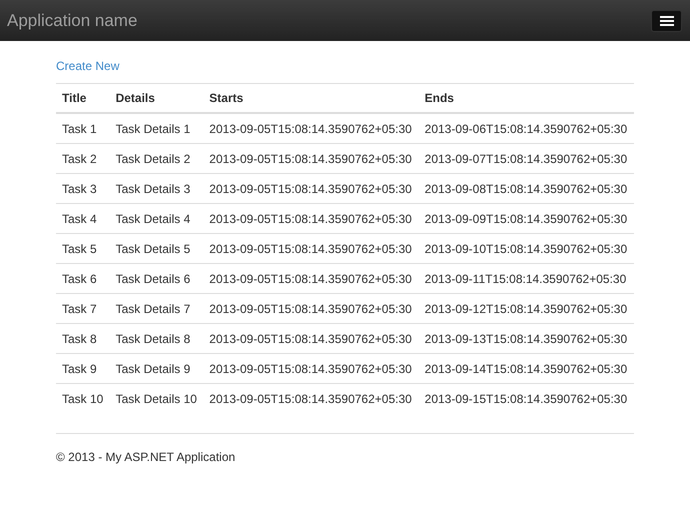 Image resolution: width=690 pixels, height=517 pixels. I want to click on create-new-link: Create New, so click(88, 66).